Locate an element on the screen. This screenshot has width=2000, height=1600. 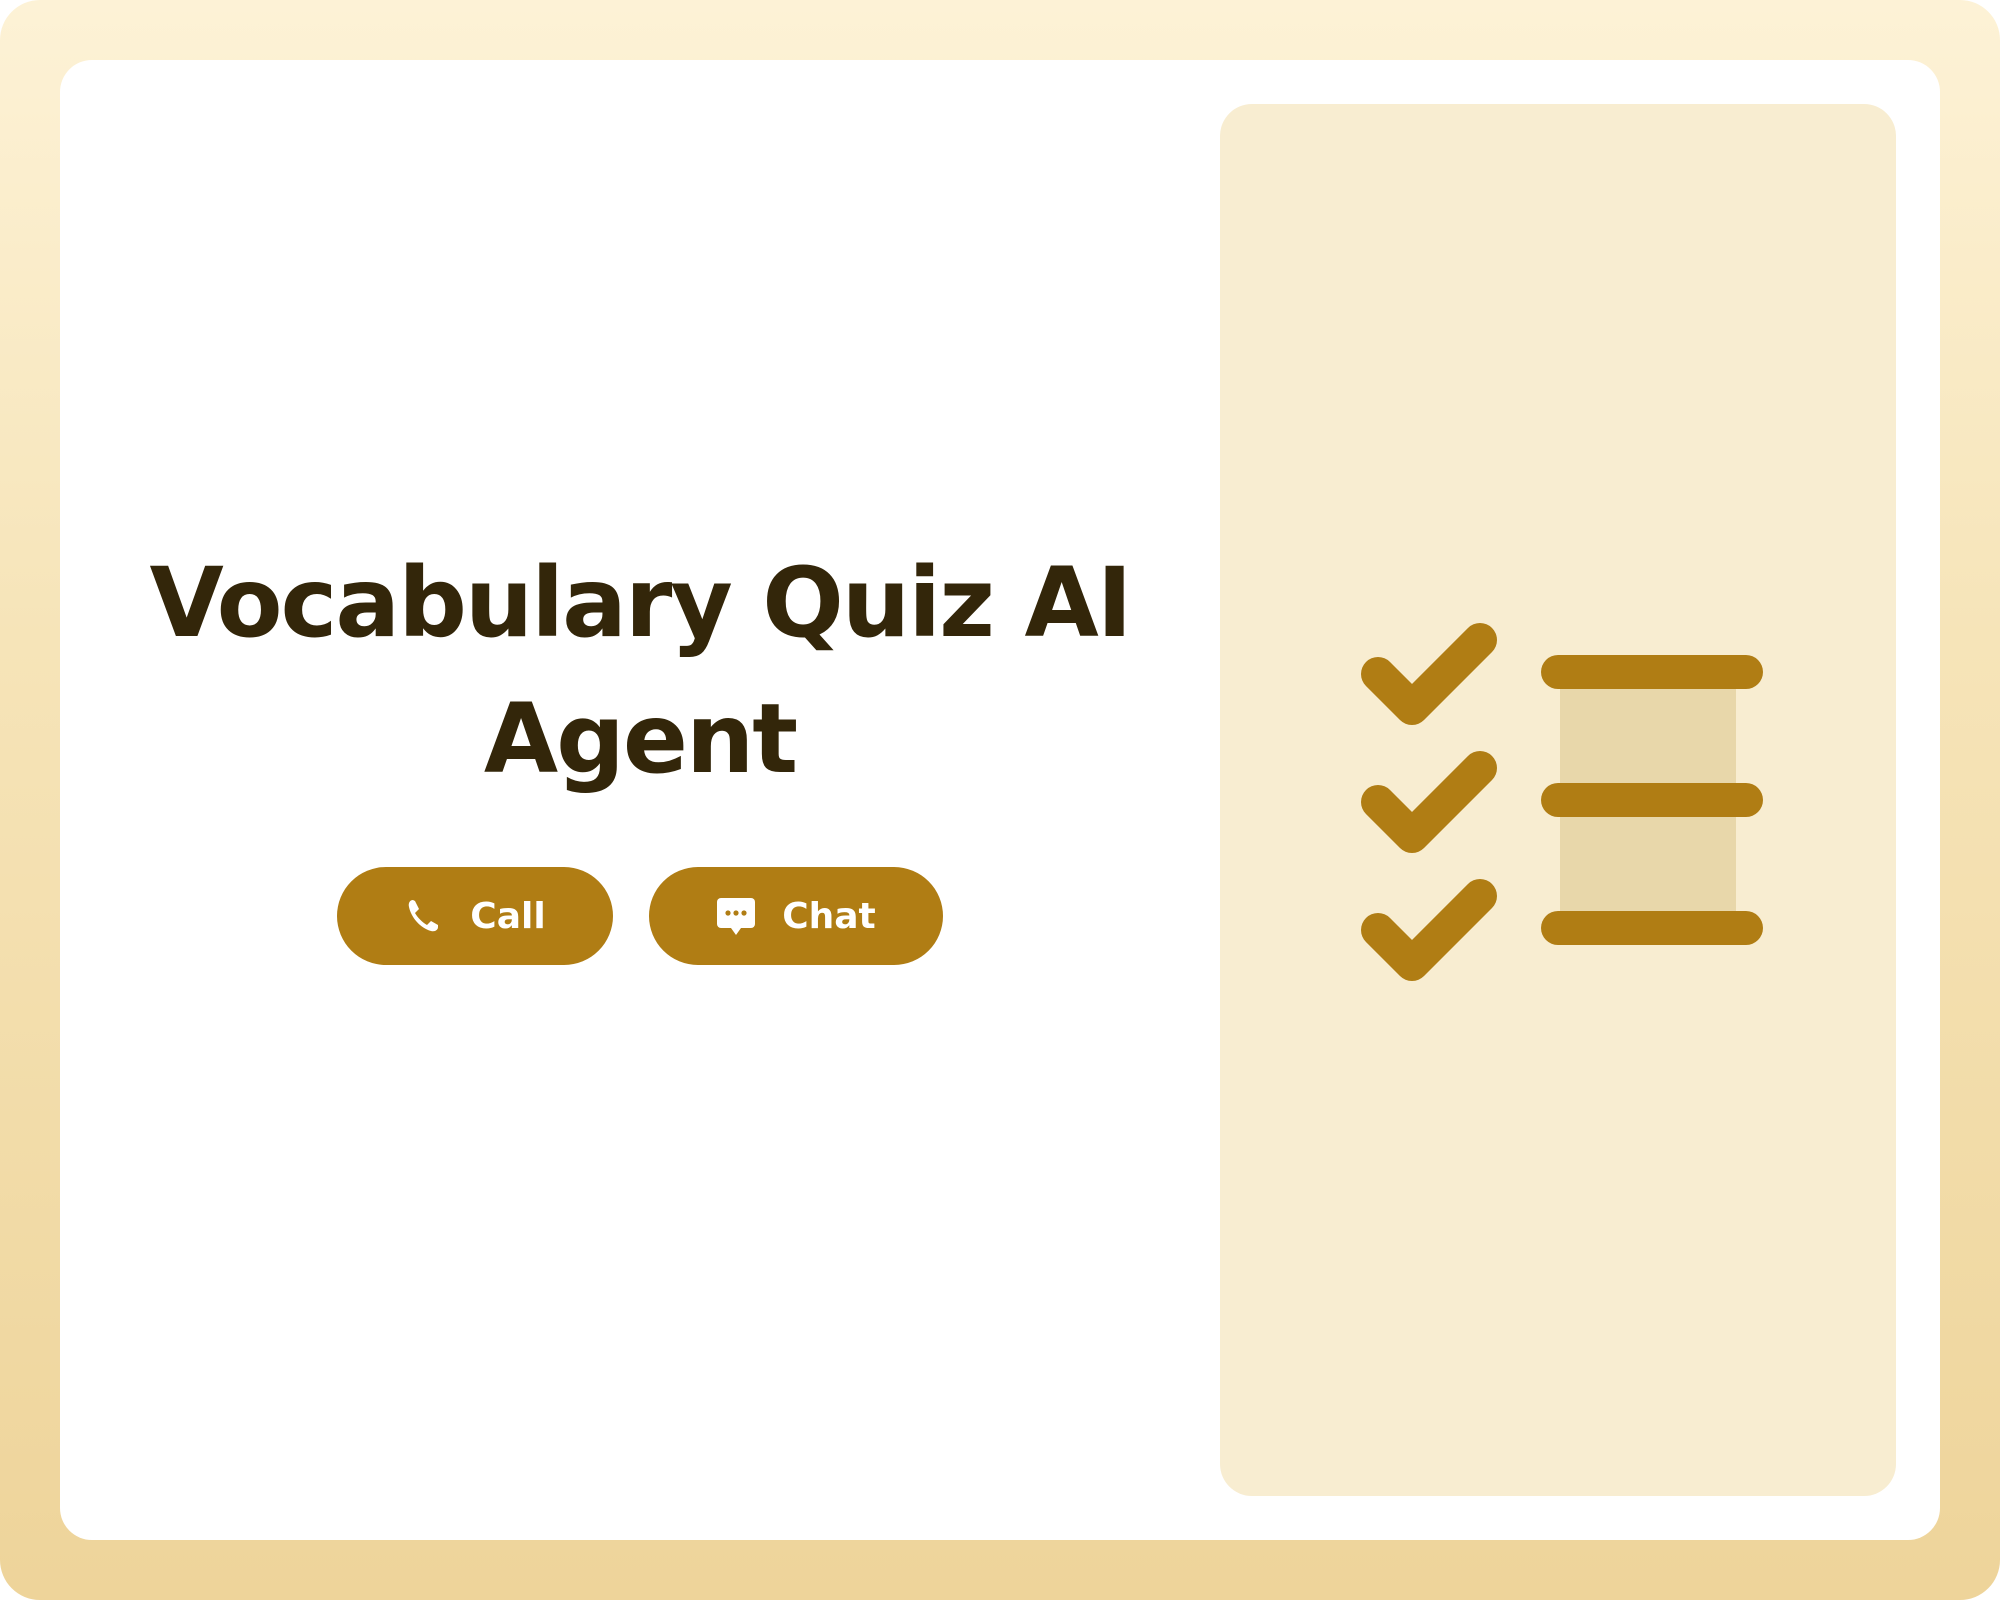
call-button-label: Call is located at coordinates (508, 916).